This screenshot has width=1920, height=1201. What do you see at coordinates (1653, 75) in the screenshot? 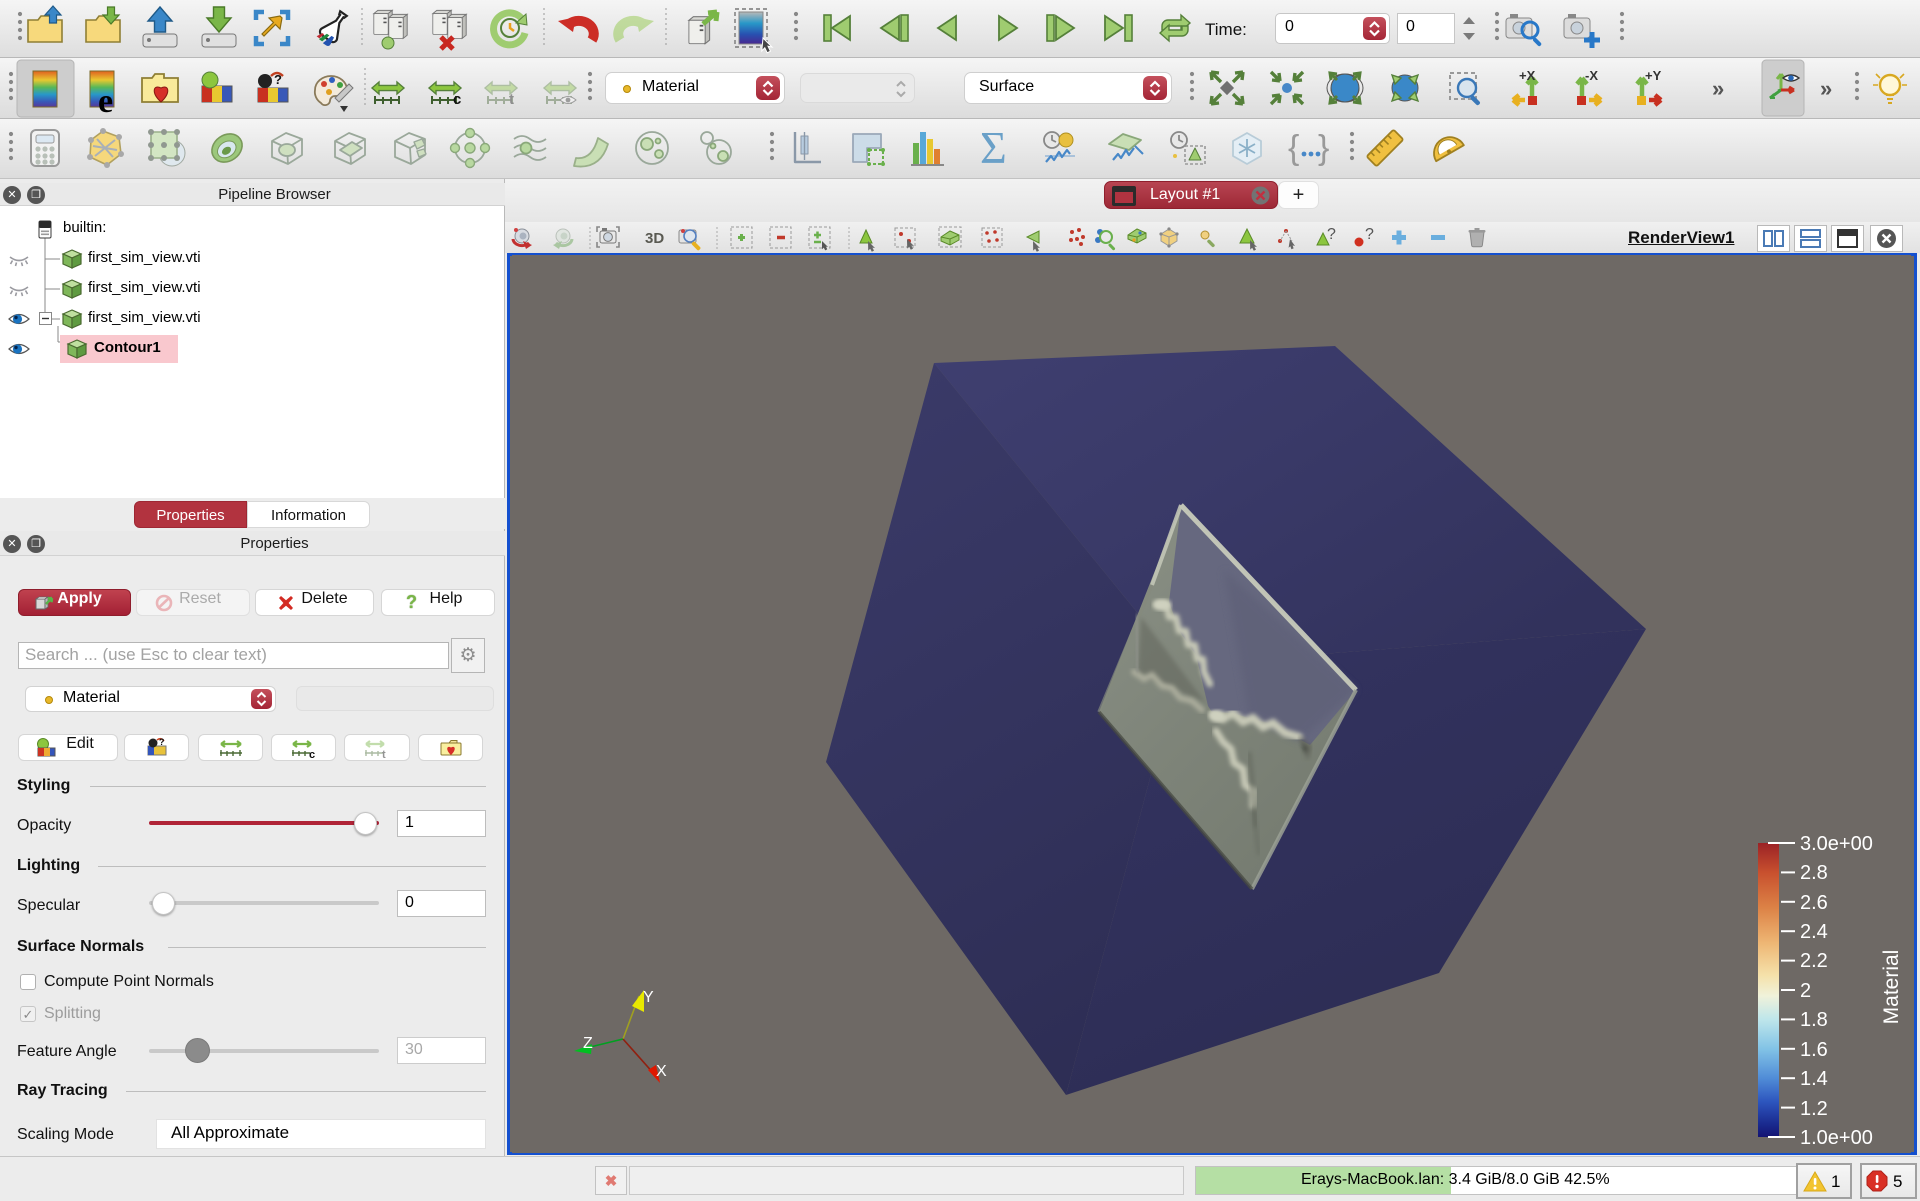
I see `svg-text: +Y` at bounding box center [1653, 75].